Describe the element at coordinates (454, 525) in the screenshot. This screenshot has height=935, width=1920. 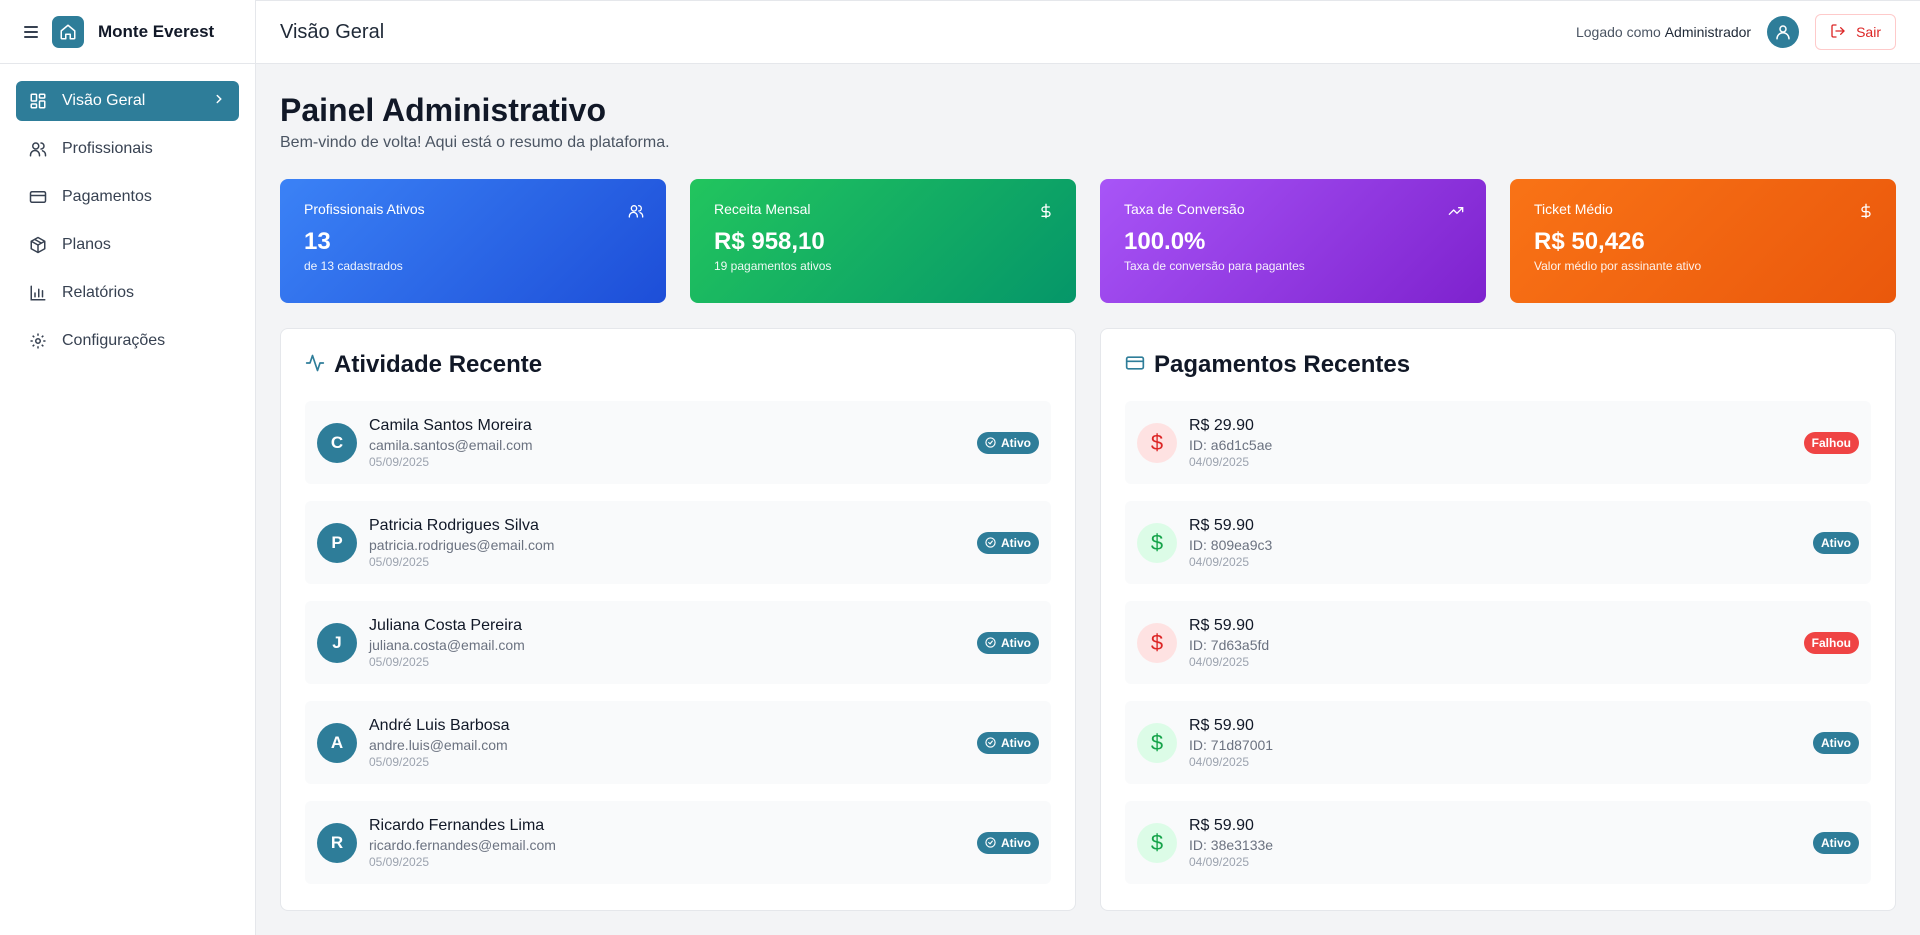
I see `user-name: Patricia Rodrigues Silva` at that location.